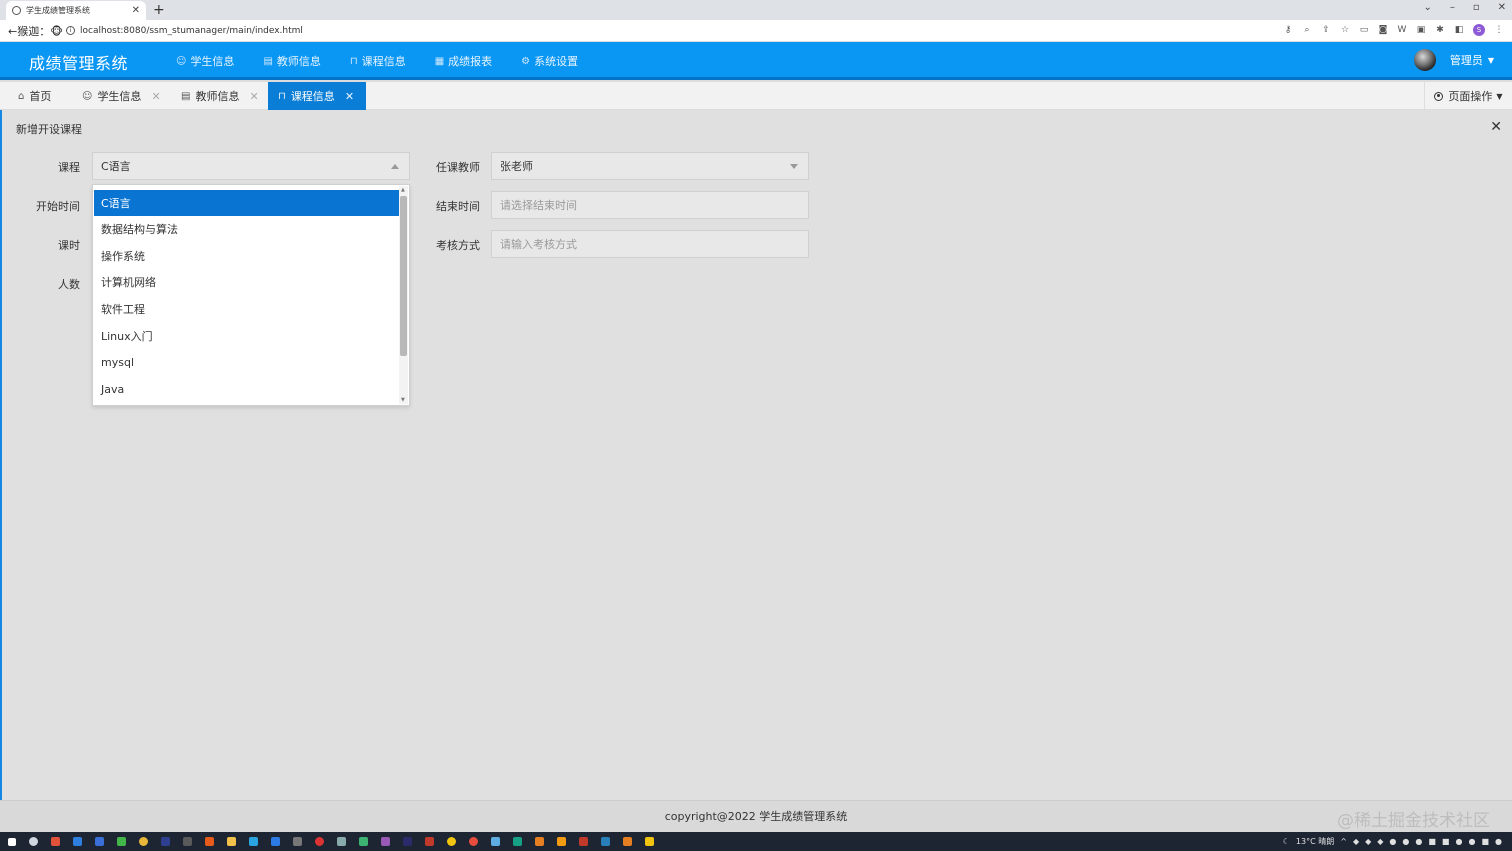  I want to click on close-tab-icon: ✕, so click(136, 10).